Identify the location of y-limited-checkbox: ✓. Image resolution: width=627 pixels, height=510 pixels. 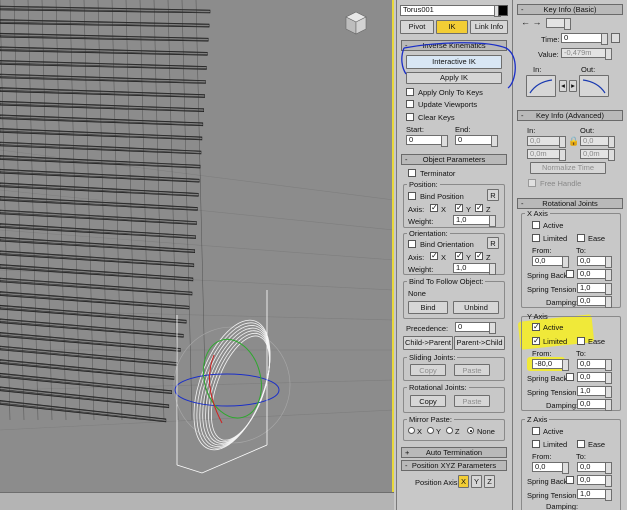
(536, 341).